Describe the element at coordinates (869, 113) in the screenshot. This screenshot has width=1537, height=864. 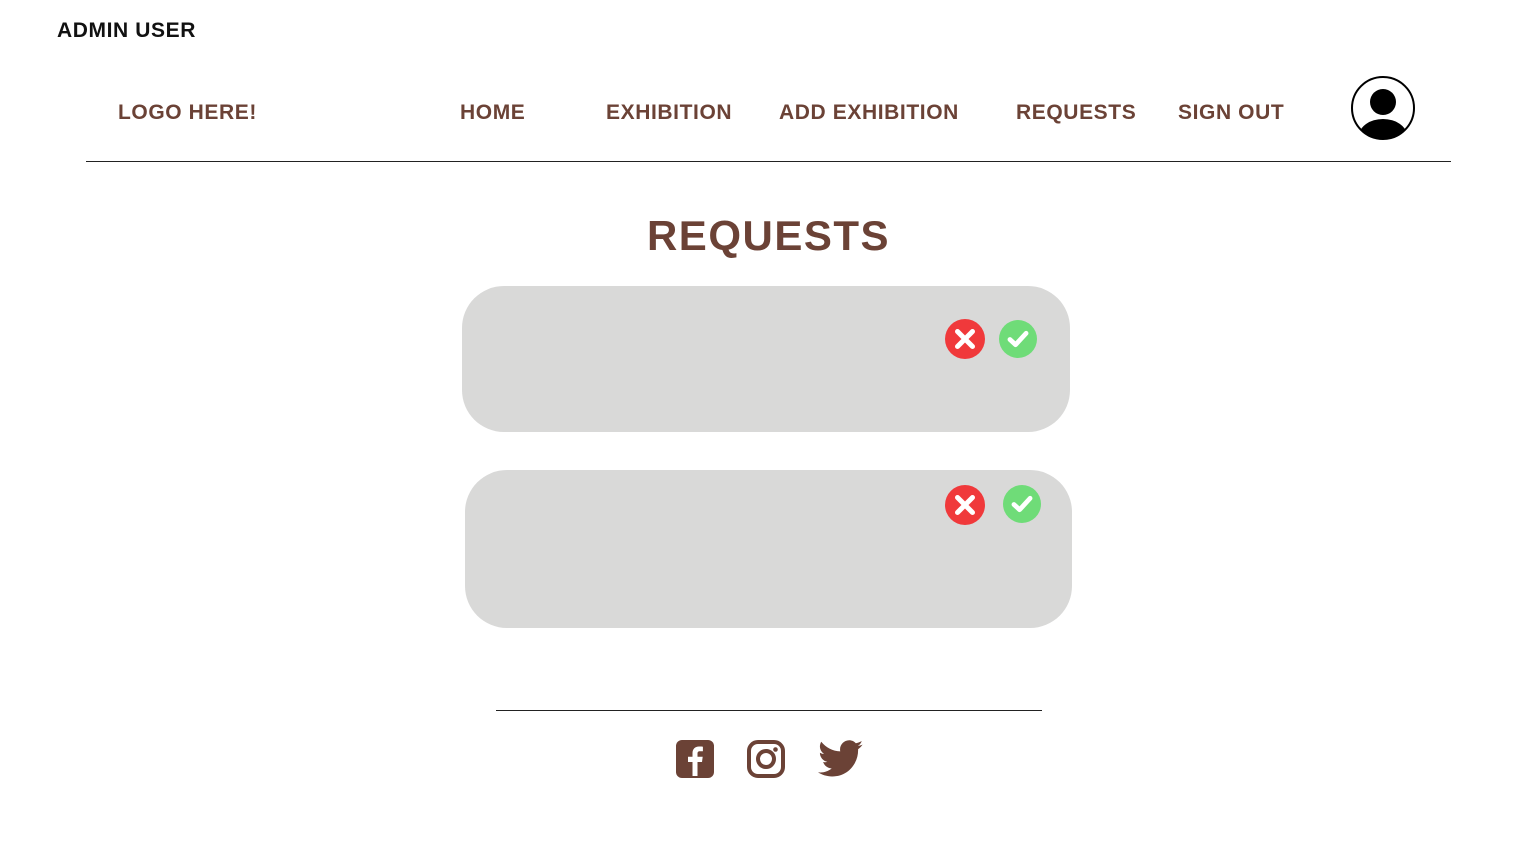
I see `nav-add-exhibition: ADD EXHIBITION` at that location.